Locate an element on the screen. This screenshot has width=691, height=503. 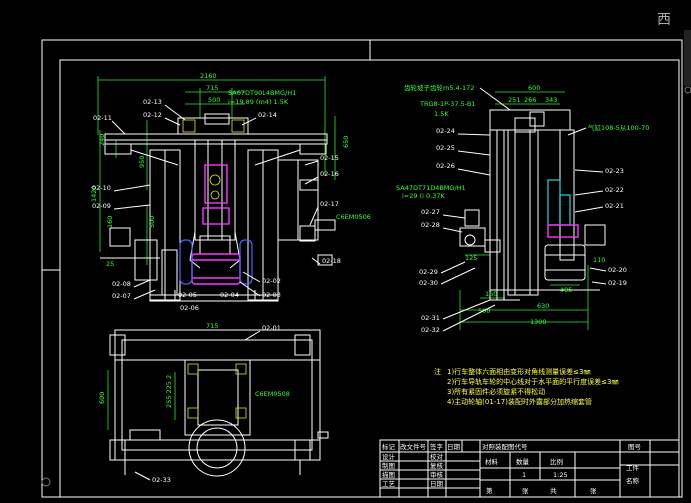
label-title_block-xiaodui: 校对 is located at coordinates (437, 456).